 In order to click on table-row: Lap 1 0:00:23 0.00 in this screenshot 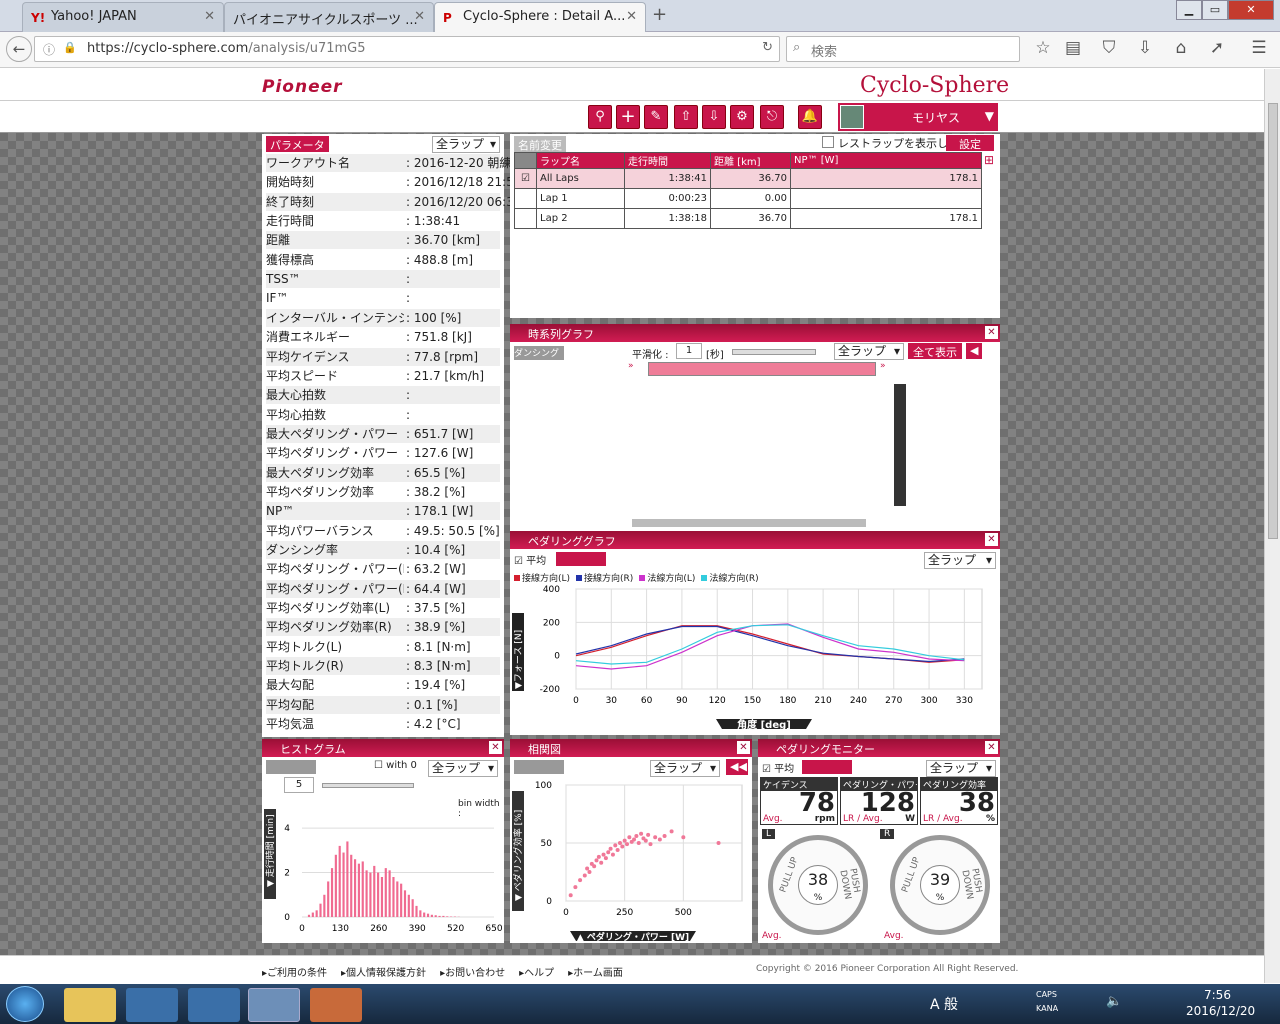, I will do `click(748, 198)`.